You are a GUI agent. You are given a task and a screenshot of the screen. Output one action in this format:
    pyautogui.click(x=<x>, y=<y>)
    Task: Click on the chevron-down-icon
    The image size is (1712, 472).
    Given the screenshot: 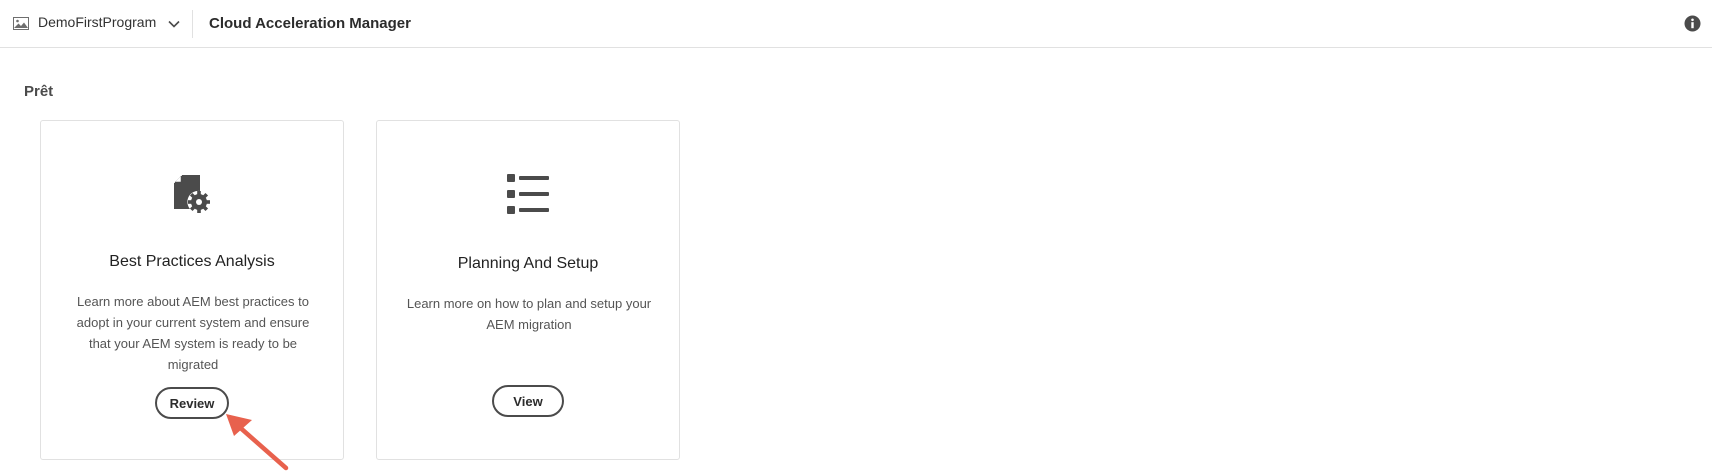 What is the action you would take?
    pyautogui.click(x=174, y=24)
    